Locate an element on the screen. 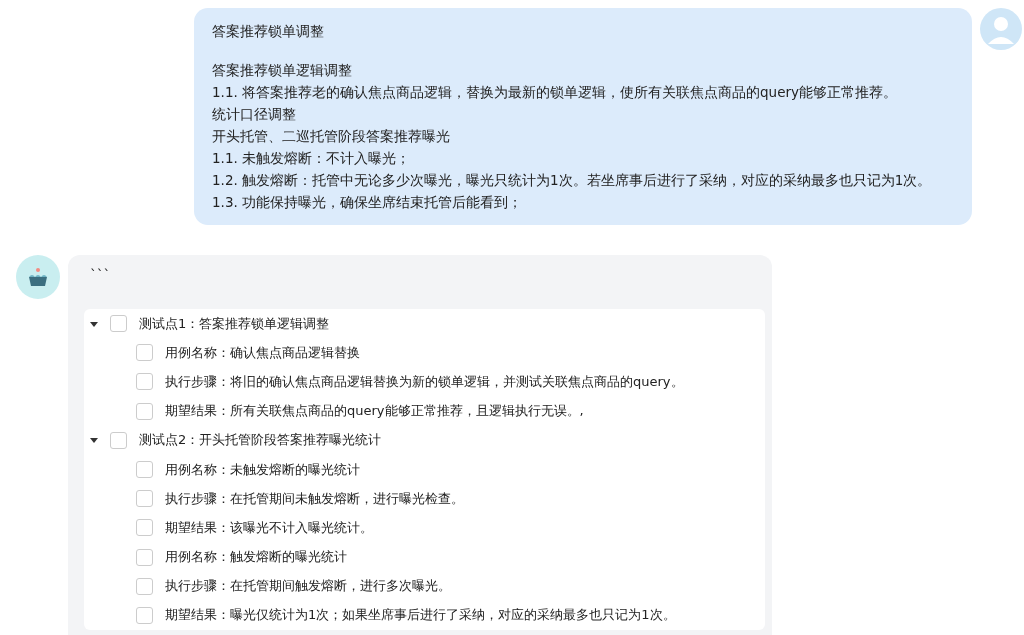 This screenshot has width=1024, height=635. message-line: 1.1. 未触发熔断：不计入曝光； is located at coordinates (312, 158).